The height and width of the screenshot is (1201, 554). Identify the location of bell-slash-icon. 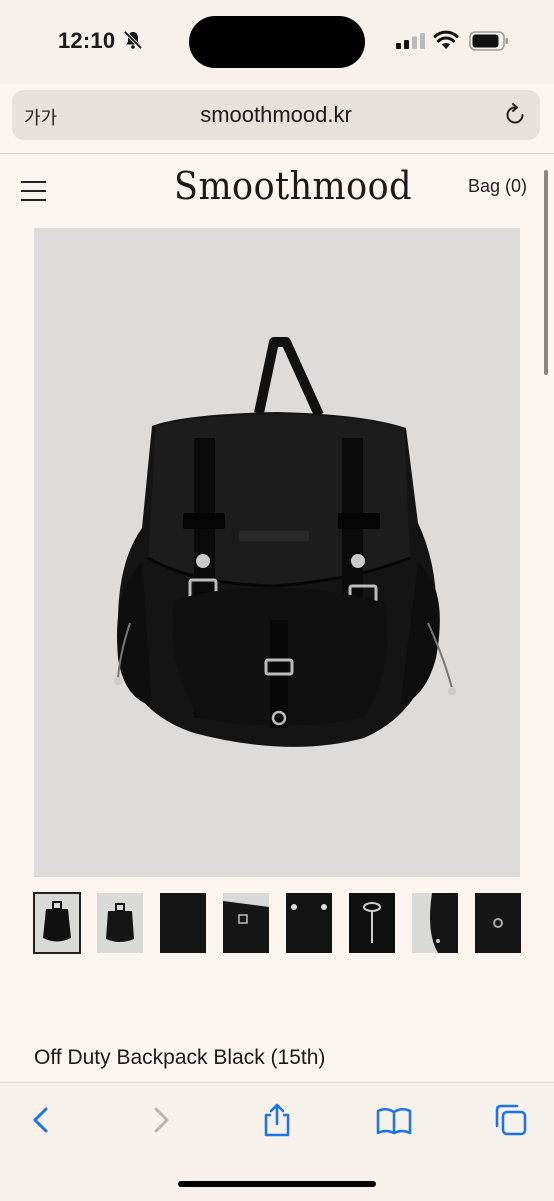
(133, 40).